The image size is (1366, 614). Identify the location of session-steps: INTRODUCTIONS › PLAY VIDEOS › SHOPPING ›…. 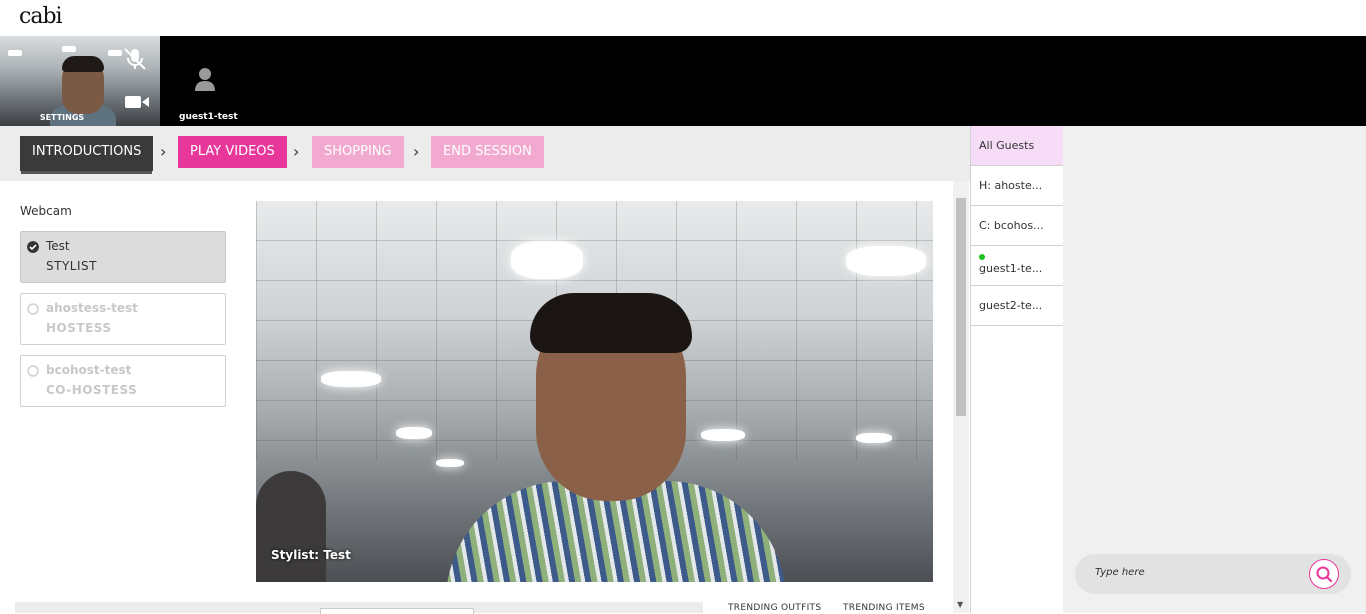
(485, 153).